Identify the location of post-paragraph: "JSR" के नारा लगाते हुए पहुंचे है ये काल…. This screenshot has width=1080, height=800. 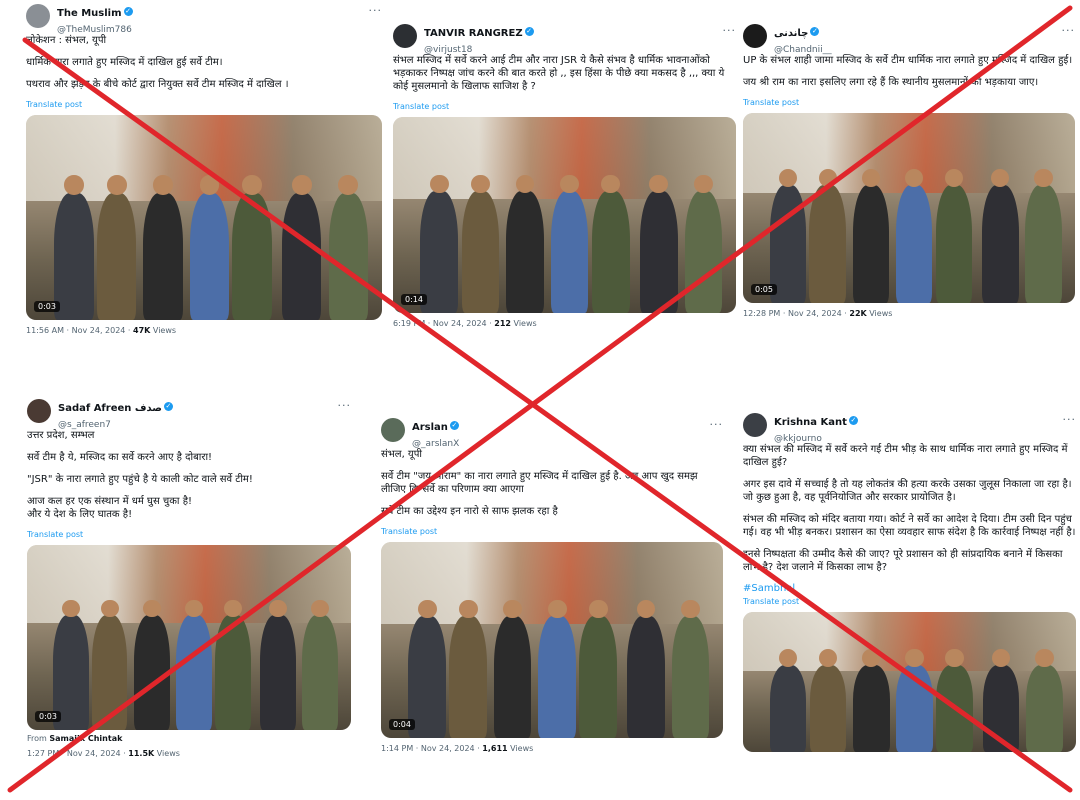
(140, 479).